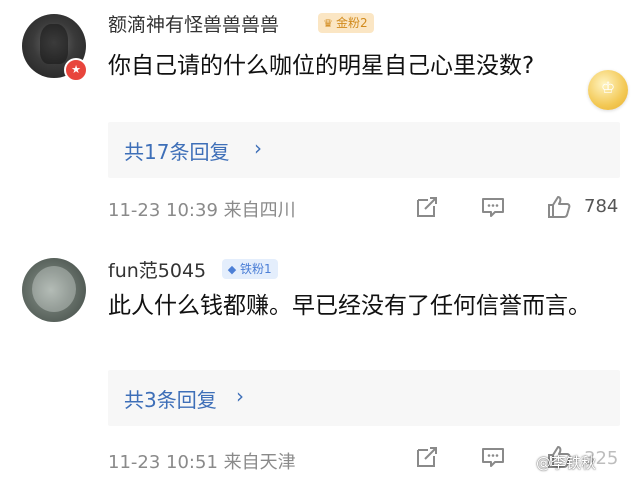 This screenshot has width=640, height=486. I want to click on comment-meta: 11-23 10:39 来自四川, so click(202, 209).